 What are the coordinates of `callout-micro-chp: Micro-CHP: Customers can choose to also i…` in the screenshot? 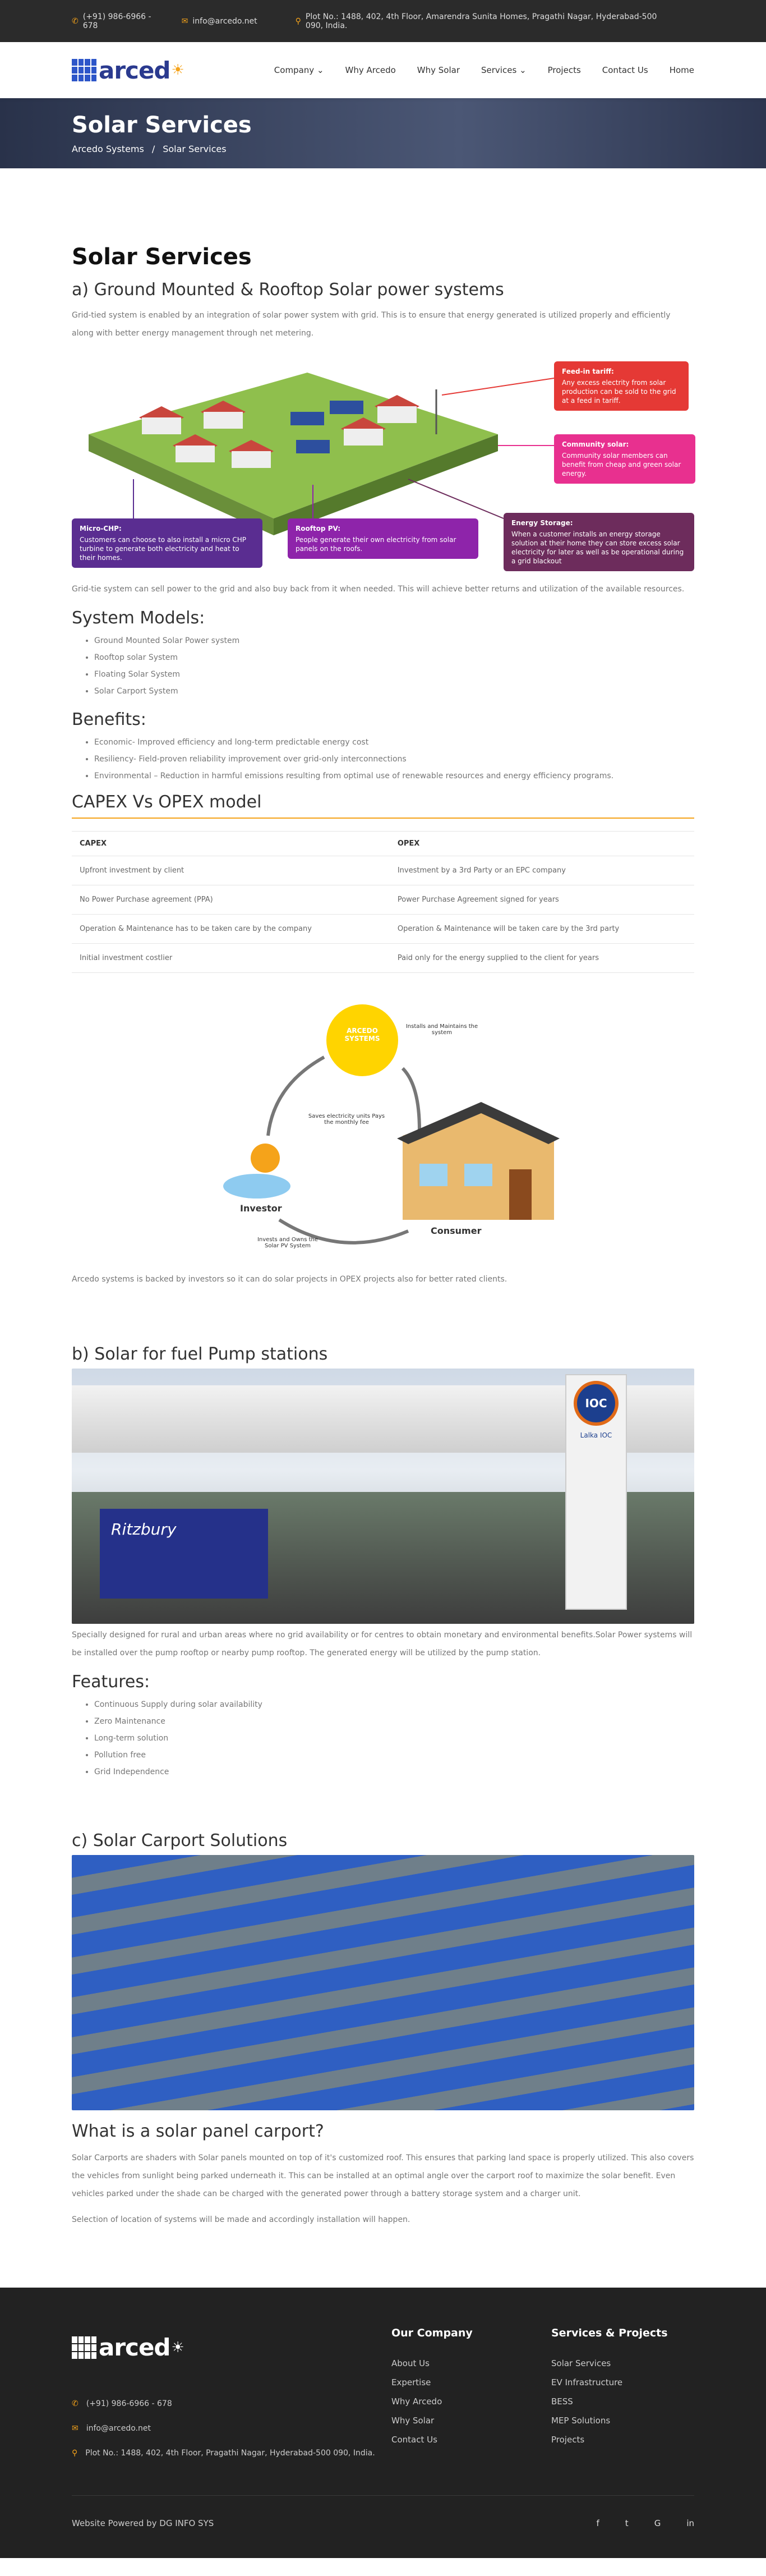 It's located at (167, 543).